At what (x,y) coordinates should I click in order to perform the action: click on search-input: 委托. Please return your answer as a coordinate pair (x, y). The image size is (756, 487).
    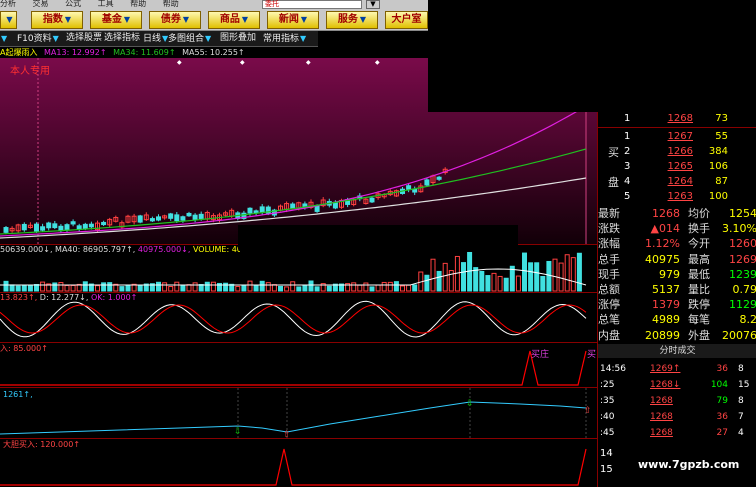
    Looking at the image, I should click on (312, 4).